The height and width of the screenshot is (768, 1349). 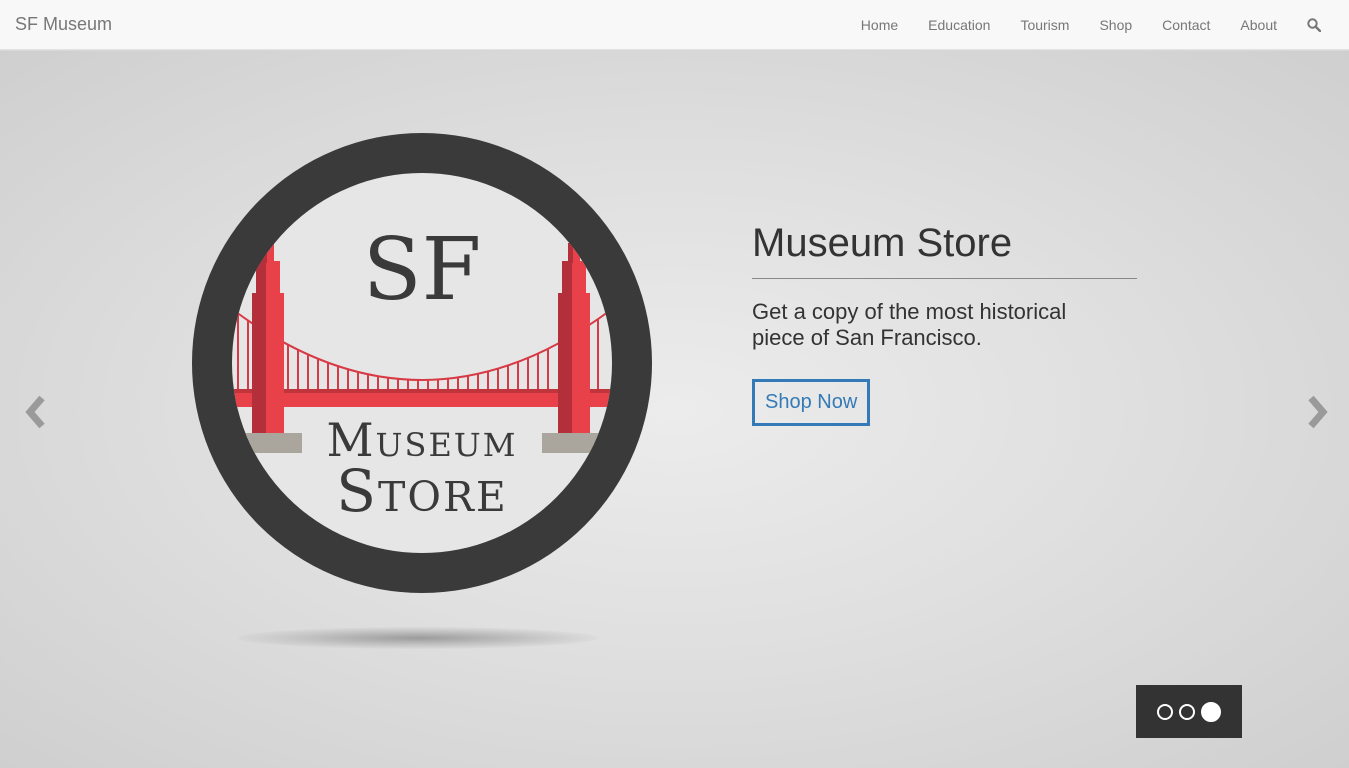 I want to click on carousel-prev-button, so click(x=35, y=412).